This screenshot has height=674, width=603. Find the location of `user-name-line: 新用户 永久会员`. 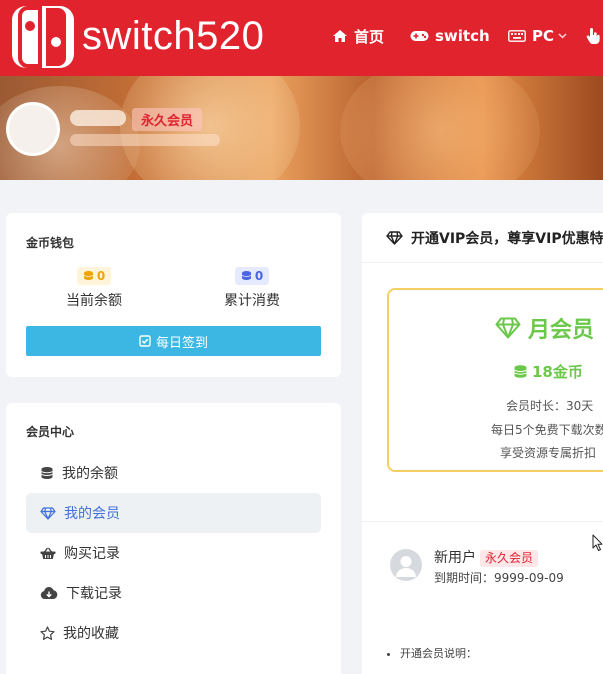

user-name-line: 新用户 永久会员 is located at coordinates (486, 557).